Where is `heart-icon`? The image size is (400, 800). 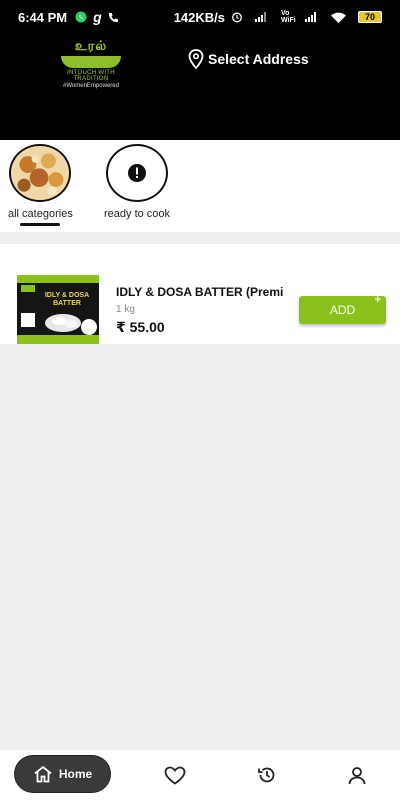 heart-icon is located at coordinates (175, 775).